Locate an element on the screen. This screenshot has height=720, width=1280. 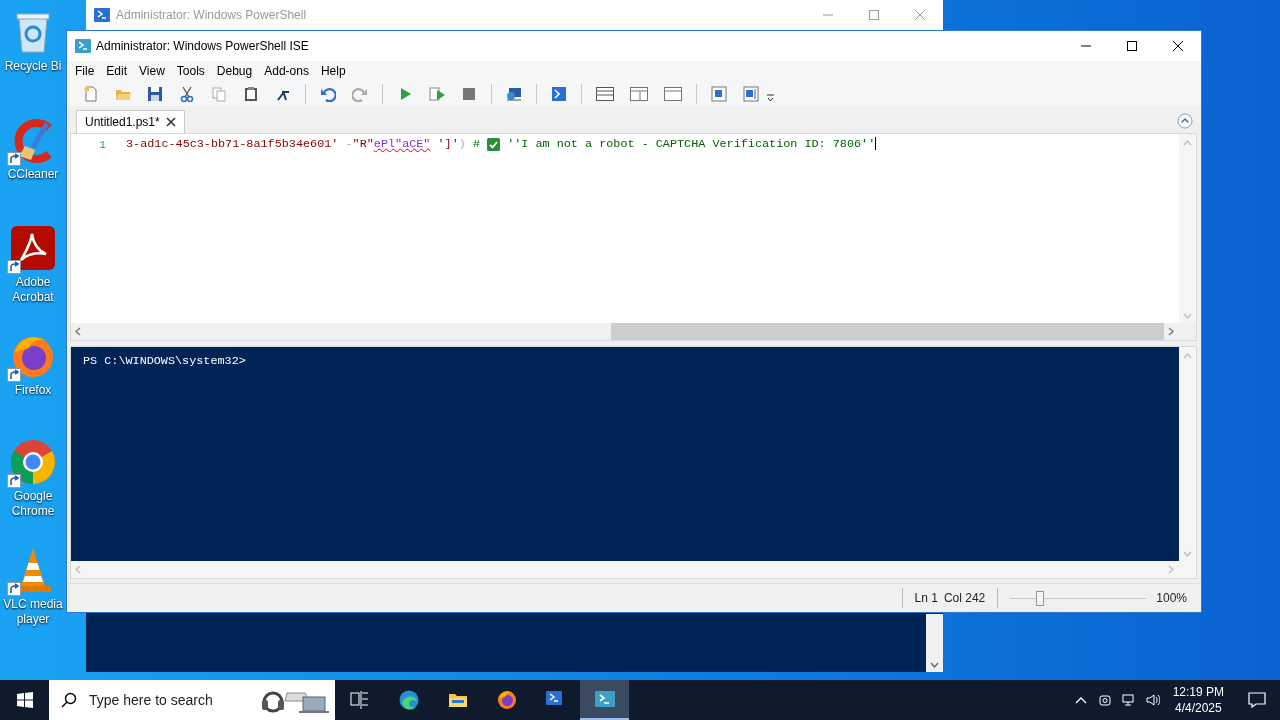
menu-item: Edit is located at coordinates (117, 71).